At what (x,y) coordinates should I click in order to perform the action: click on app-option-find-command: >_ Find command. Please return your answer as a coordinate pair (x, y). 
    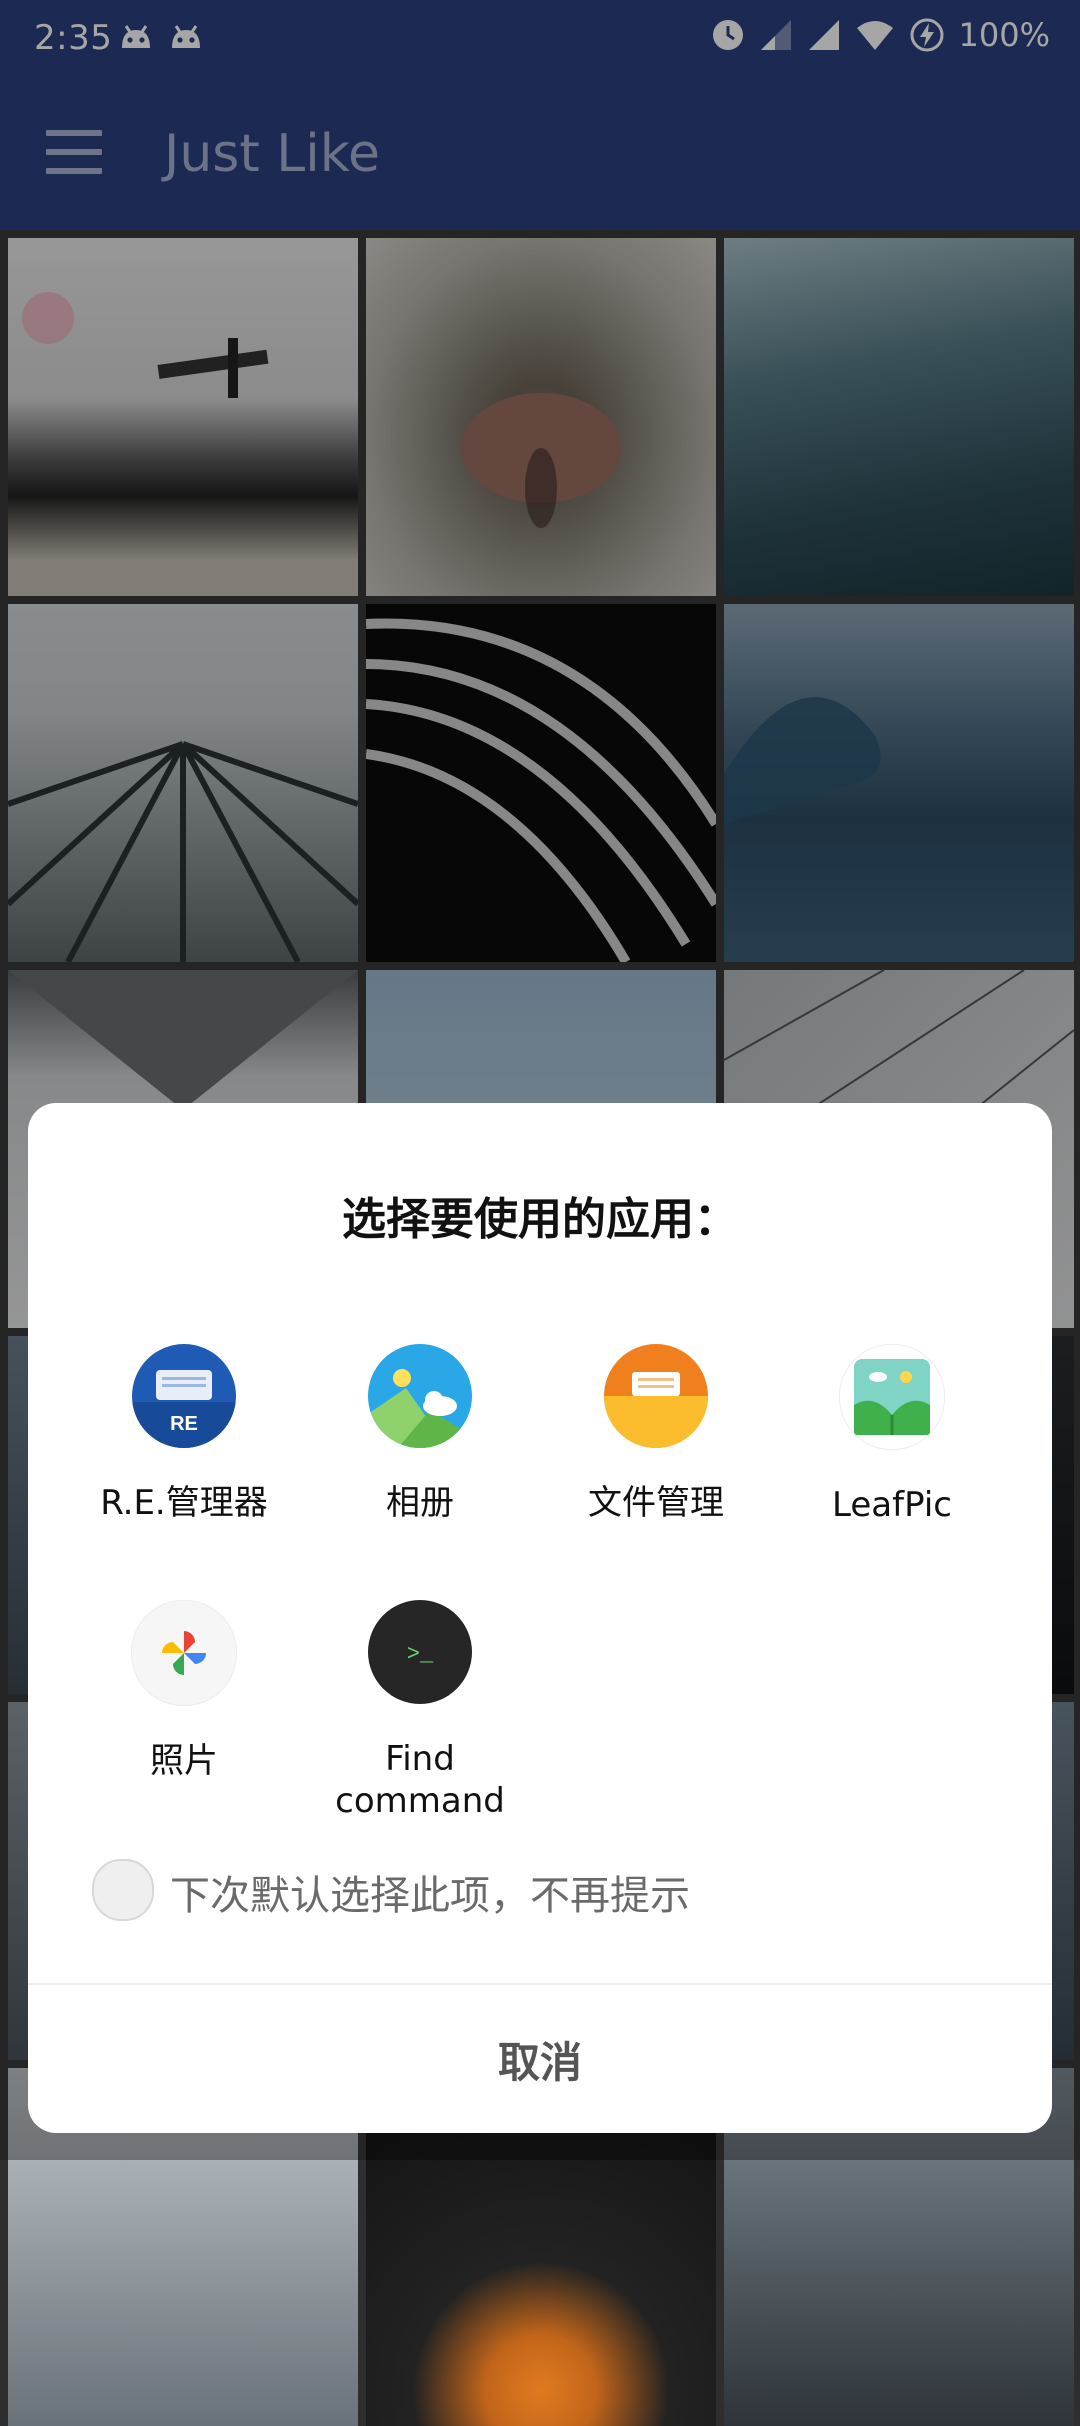
    Looking at the image, I should click on (420, 1711).